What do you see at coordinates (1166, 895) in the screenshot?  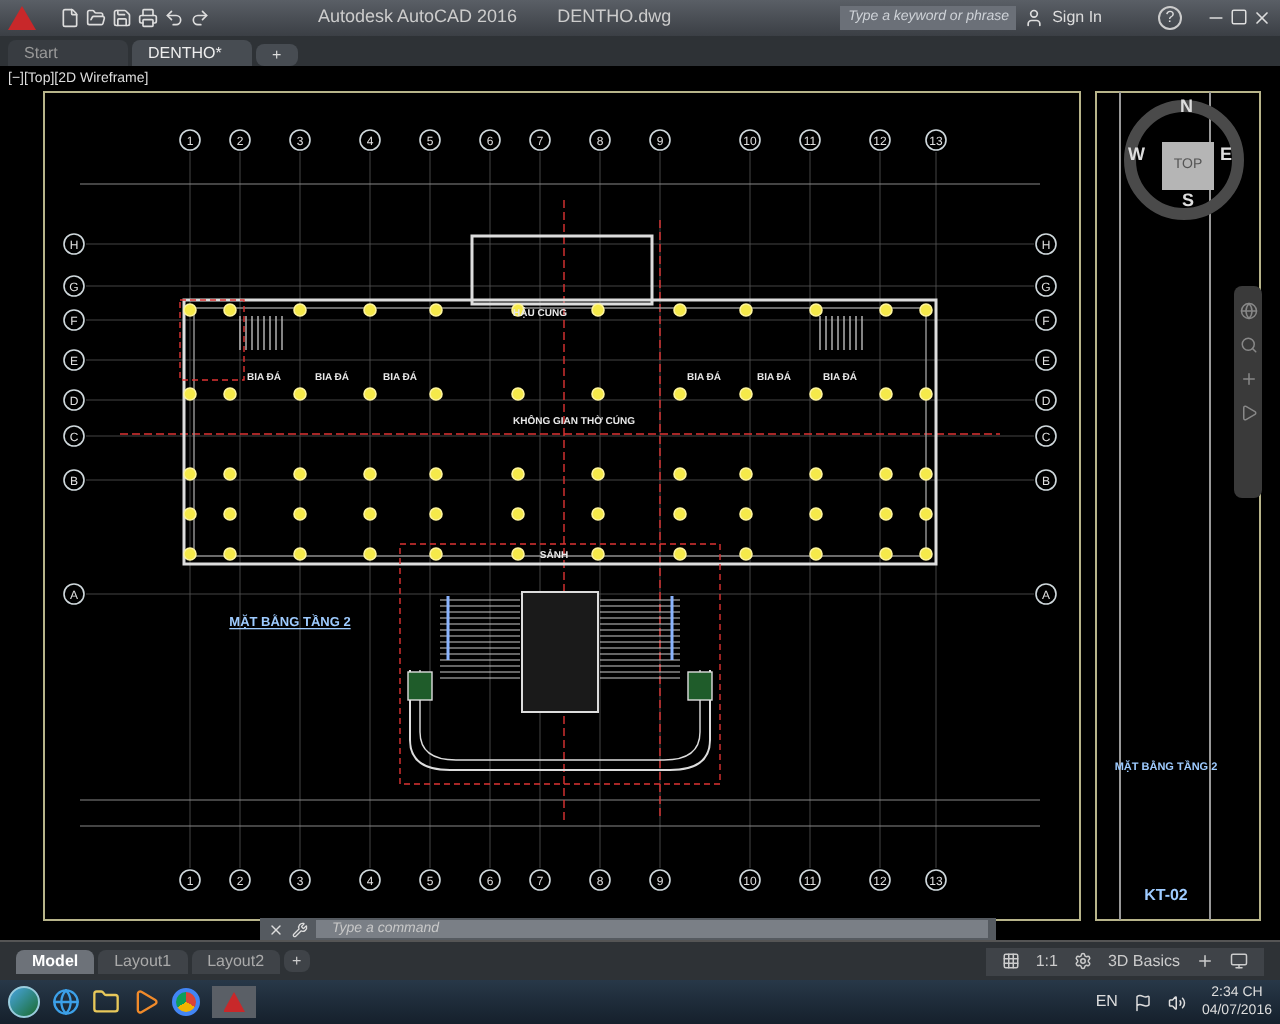 I see `sheet-number: KT-02` at bounding box center [1166, 895].